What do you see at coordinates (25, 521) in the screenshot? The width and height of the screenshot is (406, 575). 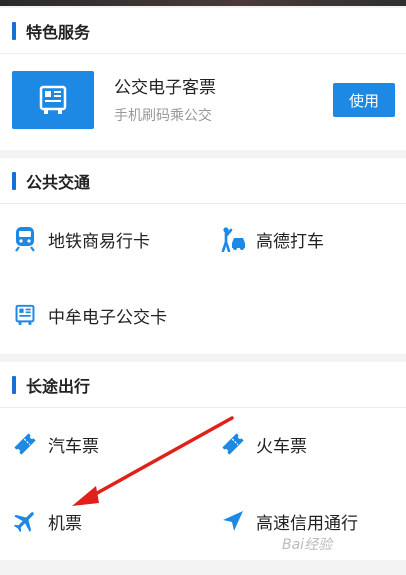 I see `airplane-icon` at bounding box center [25, 521].